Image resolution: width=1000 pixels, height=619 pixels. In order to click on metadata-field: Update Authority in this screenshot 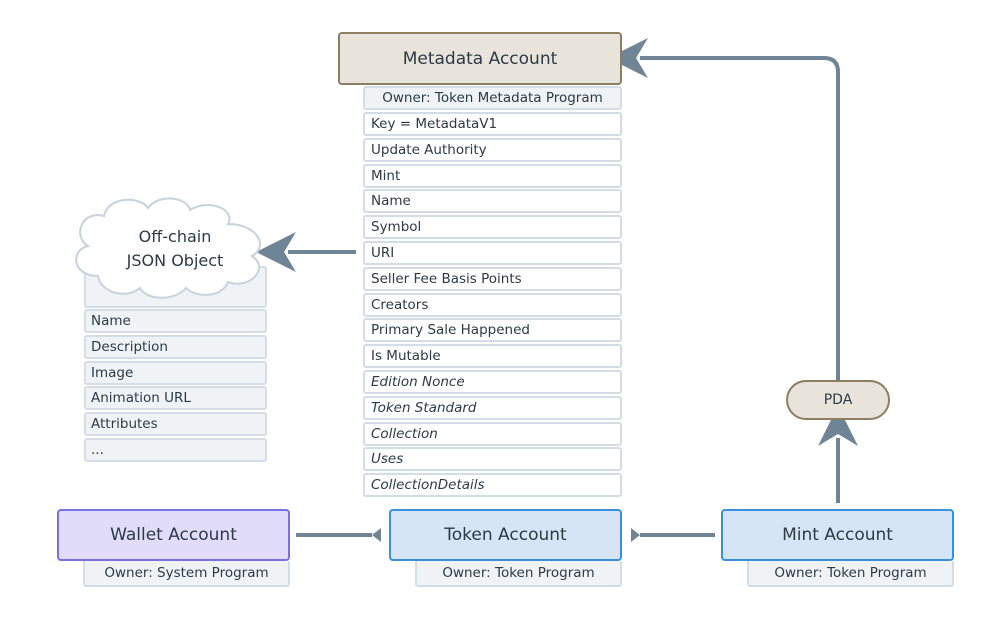, I will do `click(492, 149)`.